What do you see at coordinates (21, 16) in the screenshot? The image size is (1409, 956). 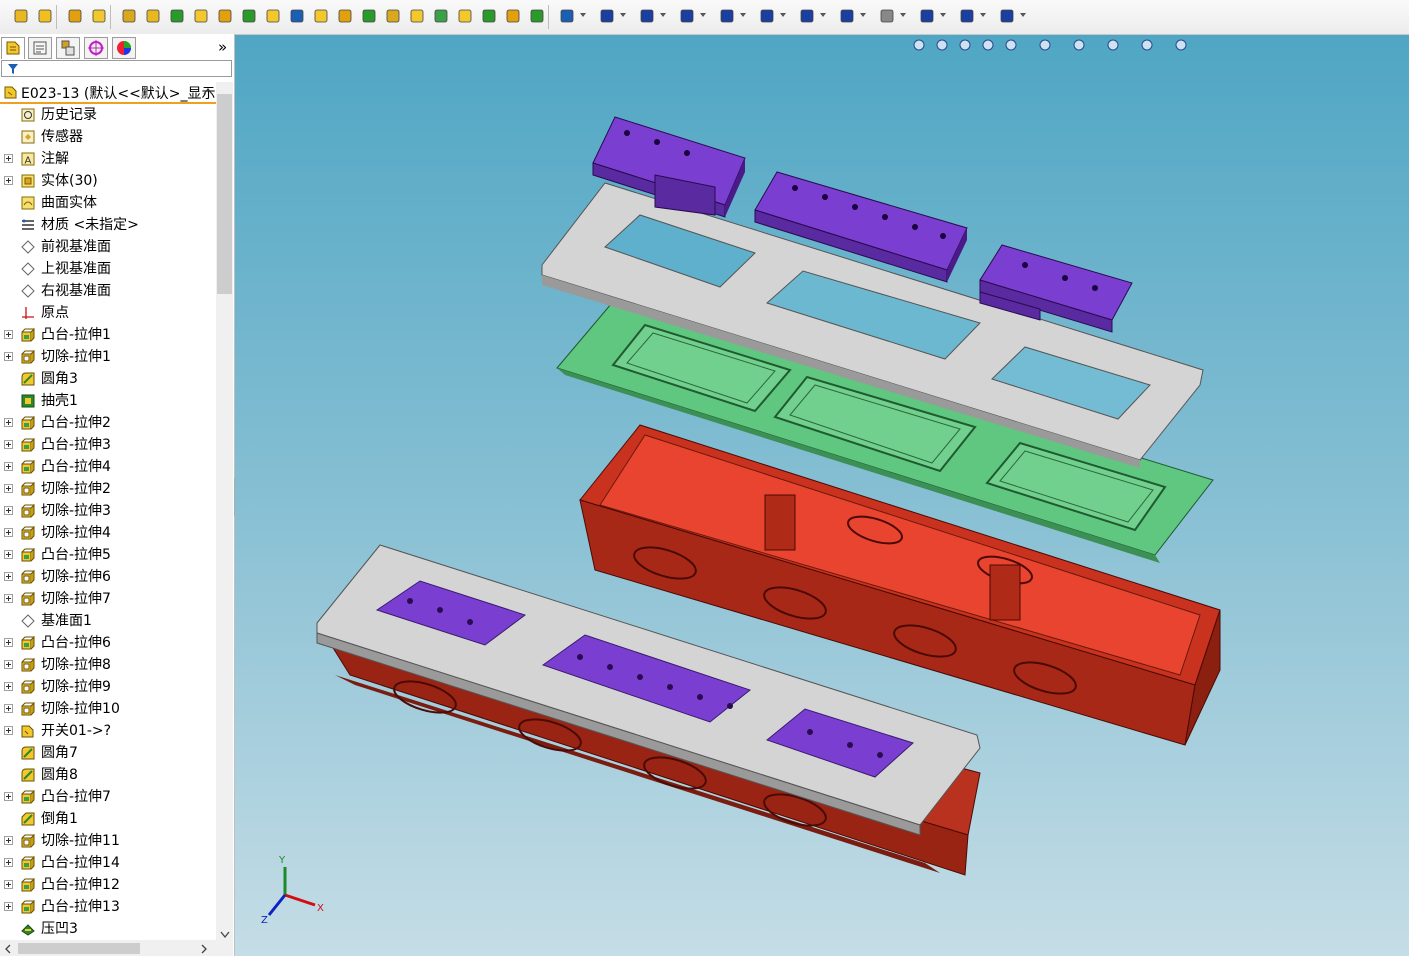 I see `new-sketch-icon` at bounding box center [21, 16].